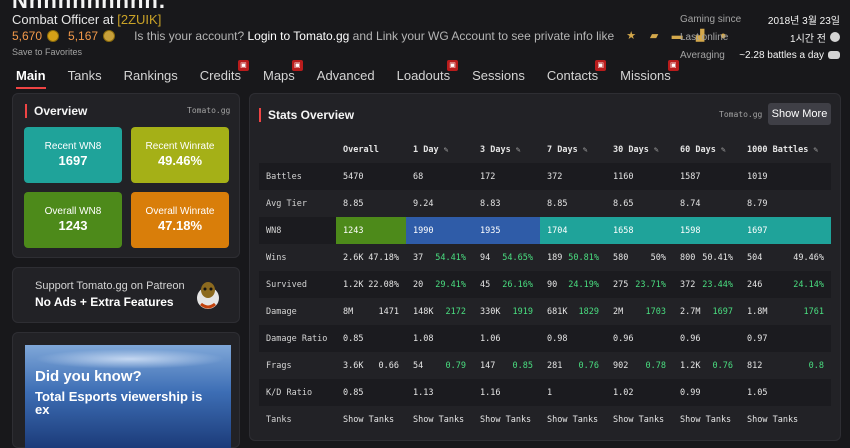  I want to click on stat-rate: 47.18%, so click(383, 257).